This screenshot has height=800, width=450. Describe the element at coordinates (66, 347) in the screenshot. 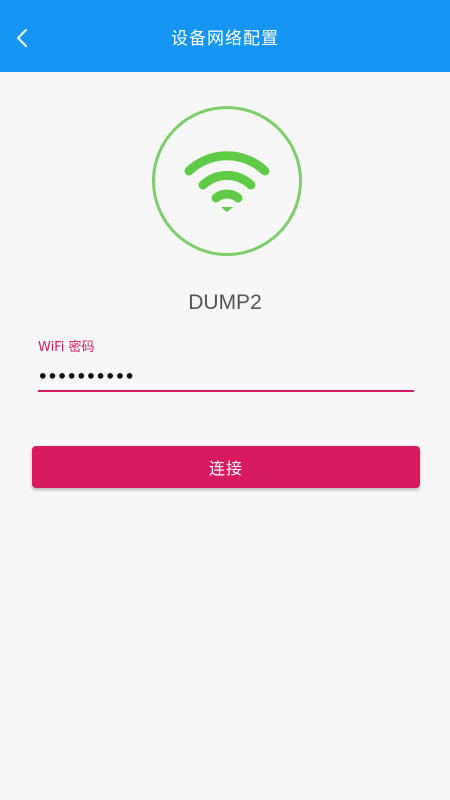

I see `password-field-label: WiFi 密码` at that location.